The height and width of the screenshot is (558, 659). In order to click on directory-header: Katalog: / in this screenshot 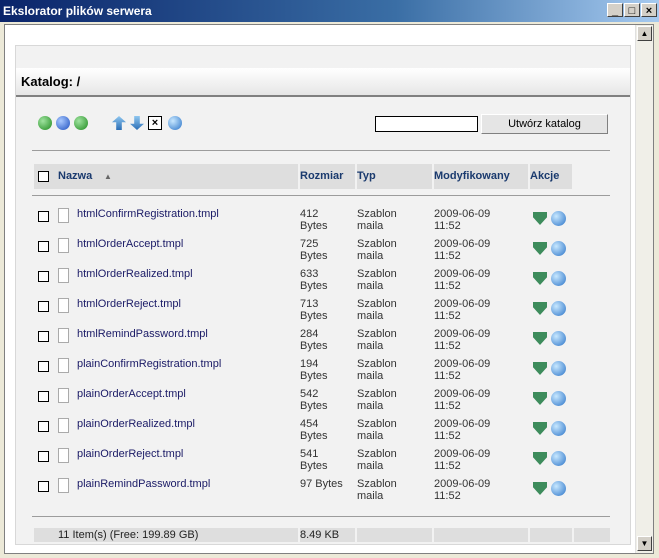, I will do `click(323, 82)`.